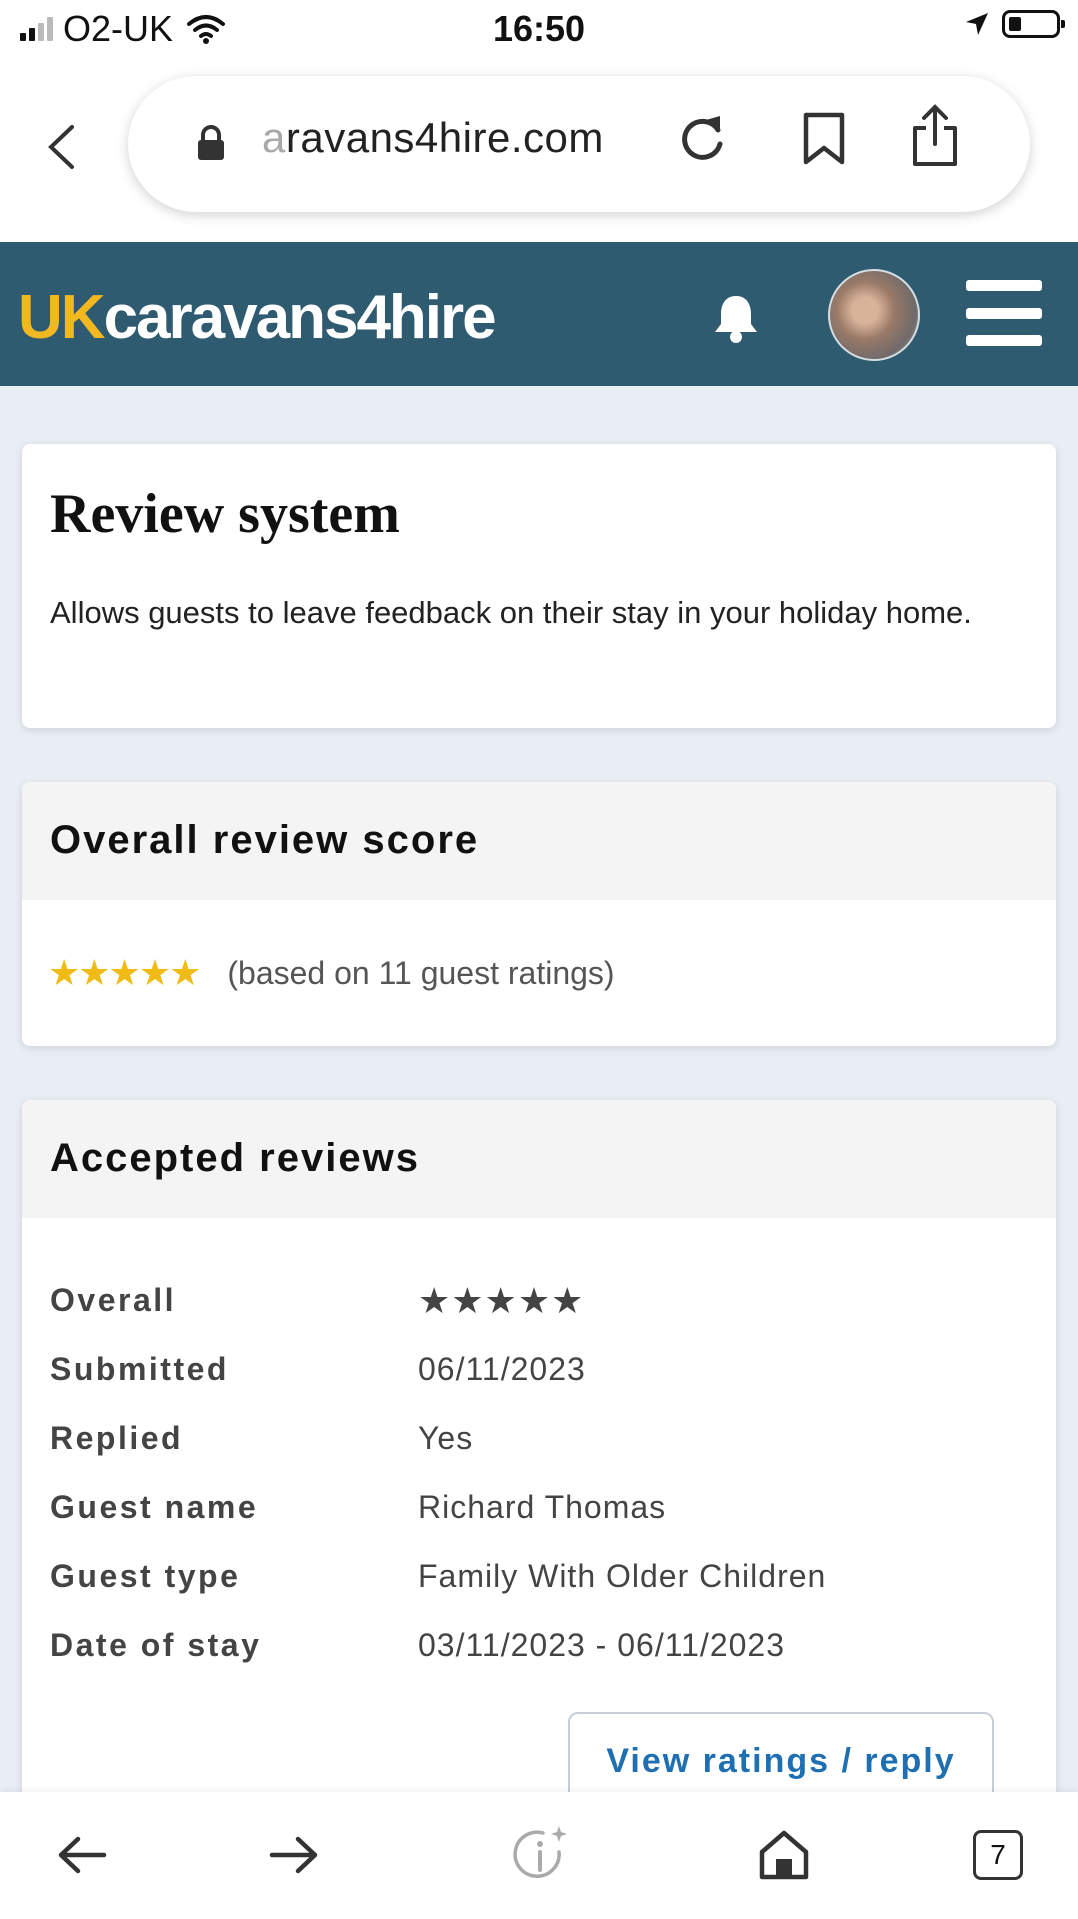 The image size is (1078, 1919). I want to click on row-value: 03/11/2023 - 06/11/2023, so click(601, 1645).